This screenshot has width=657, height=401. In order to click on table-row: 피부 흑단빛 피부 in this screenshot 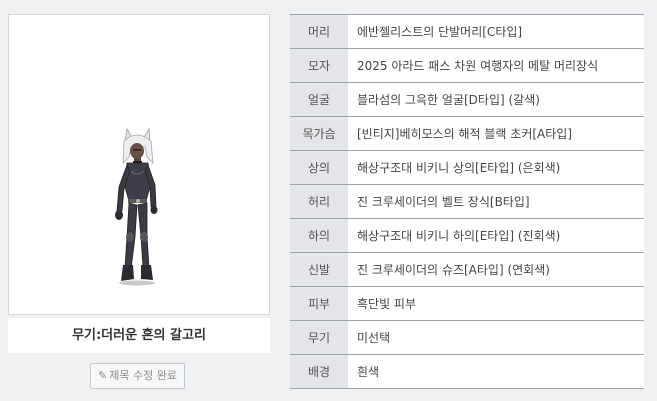, I will do `click(467, 303)`.